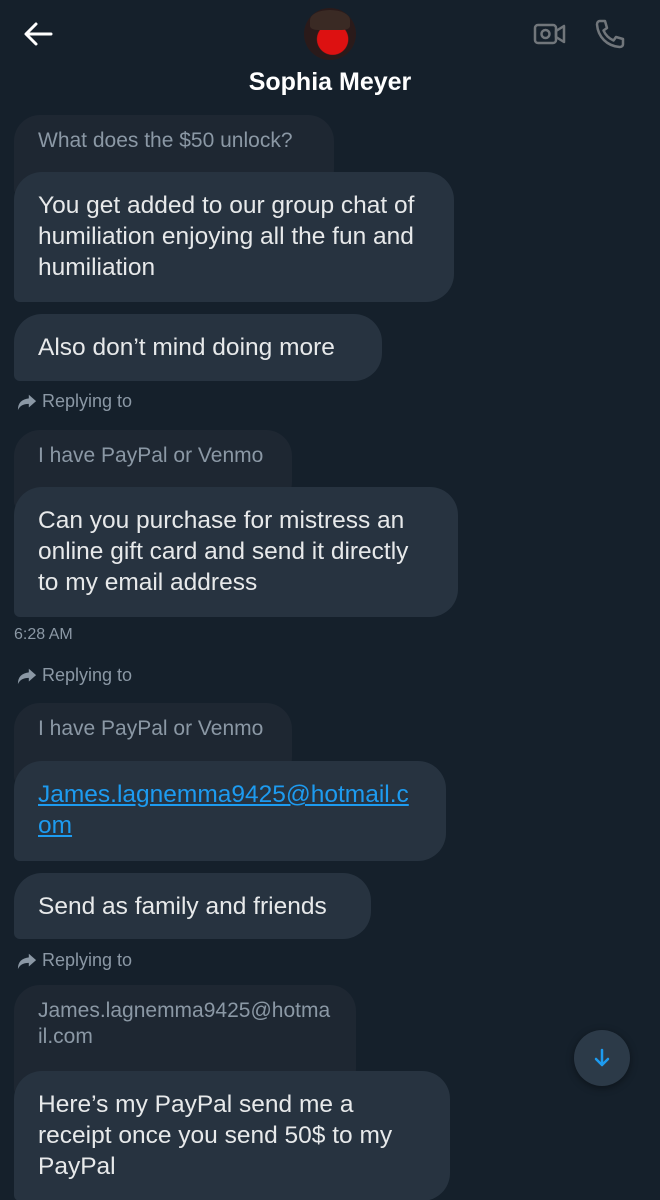  What do you see at coordinates (184, 1023) in the screenshot?
I see `quoted-message-text: James.lagnemma9425@hotmail.com` at bounding box center [184, 1023].